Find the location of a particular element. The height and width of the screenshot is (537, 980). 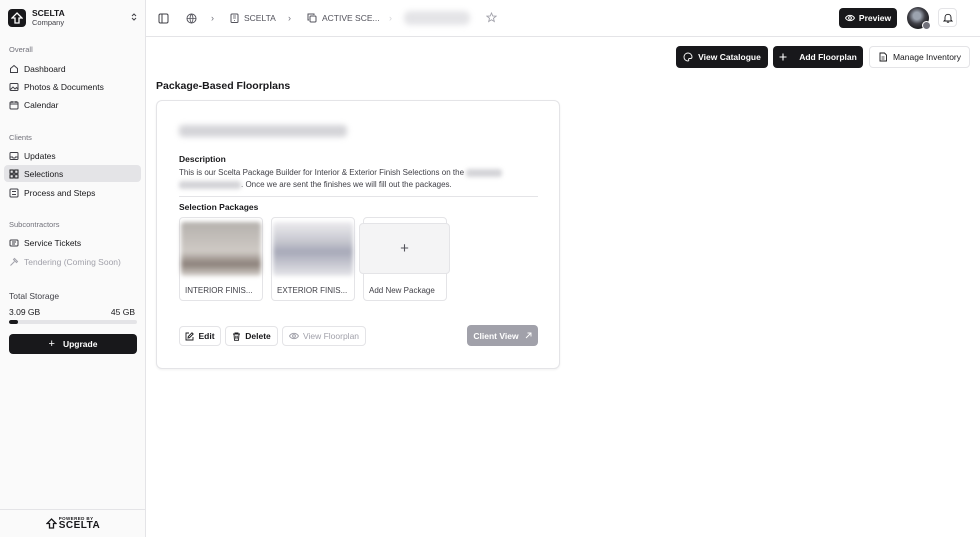

home-icon is located at coordinates (14, 69).